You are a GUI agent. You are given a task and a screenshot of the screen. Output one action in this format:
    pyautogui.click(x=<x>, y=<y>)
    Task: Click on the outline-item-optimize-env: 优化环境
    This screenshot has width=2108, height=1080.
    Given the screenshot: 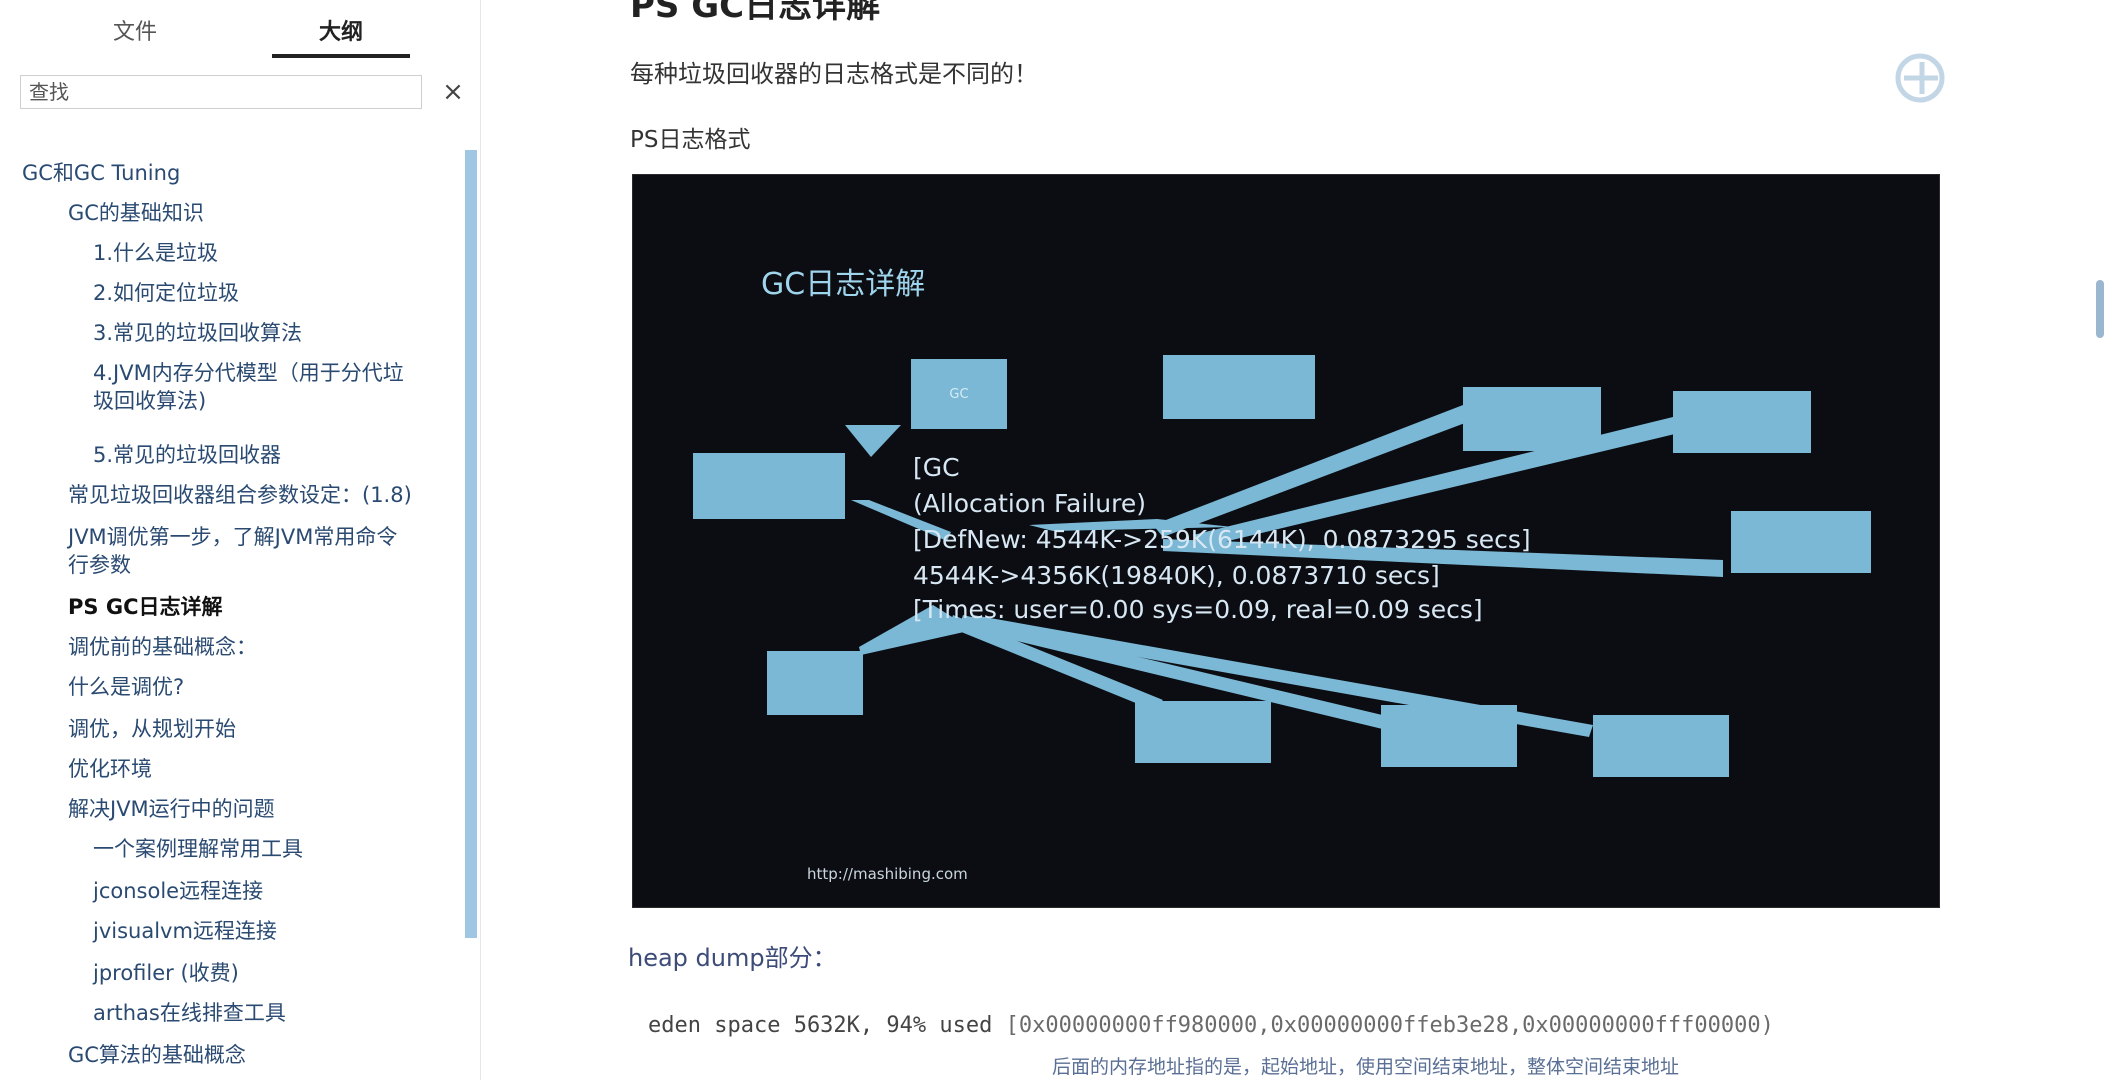 What is the action you would take?
    pyautogui.click(x=110, y=769)
    